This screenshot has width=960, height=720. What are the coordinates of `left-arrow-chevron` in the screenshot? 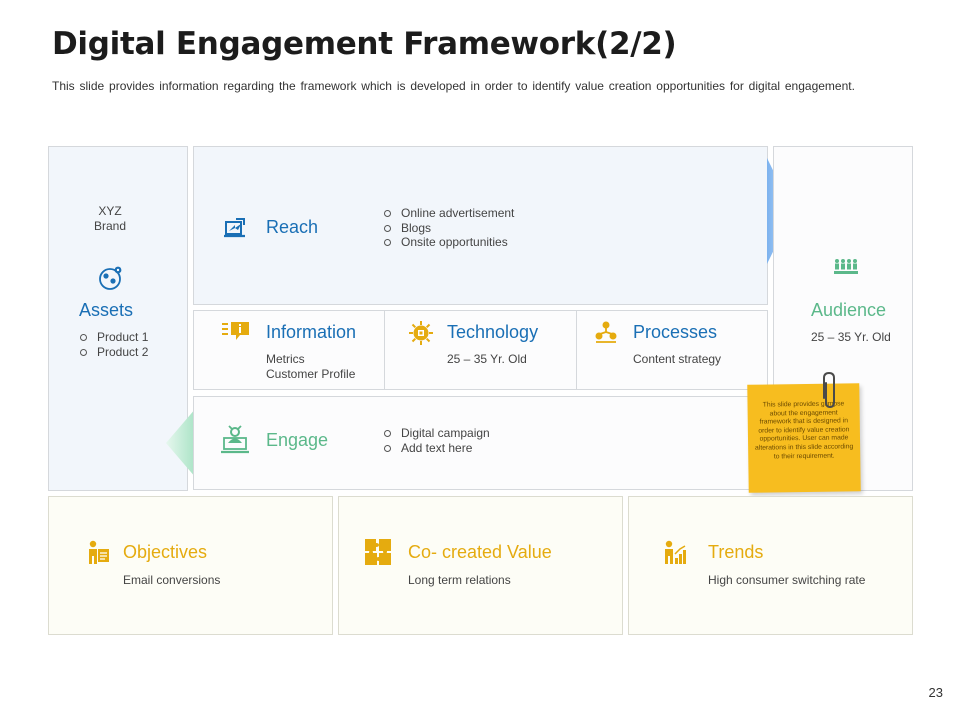 It's located at (181, 443).